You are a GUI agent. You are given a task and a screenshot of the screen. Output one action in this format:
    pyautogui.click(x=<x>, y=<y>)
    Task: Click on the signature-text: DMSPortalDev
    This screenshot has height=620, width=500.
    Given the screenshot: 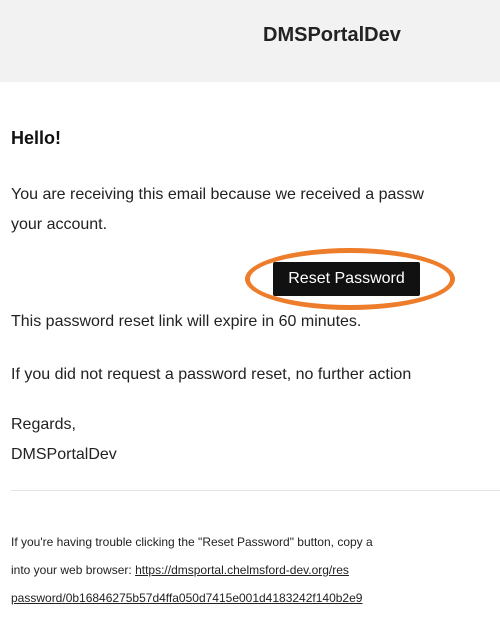 What is the action you would take?
    pyautogui.click(x=64, y=454)
    